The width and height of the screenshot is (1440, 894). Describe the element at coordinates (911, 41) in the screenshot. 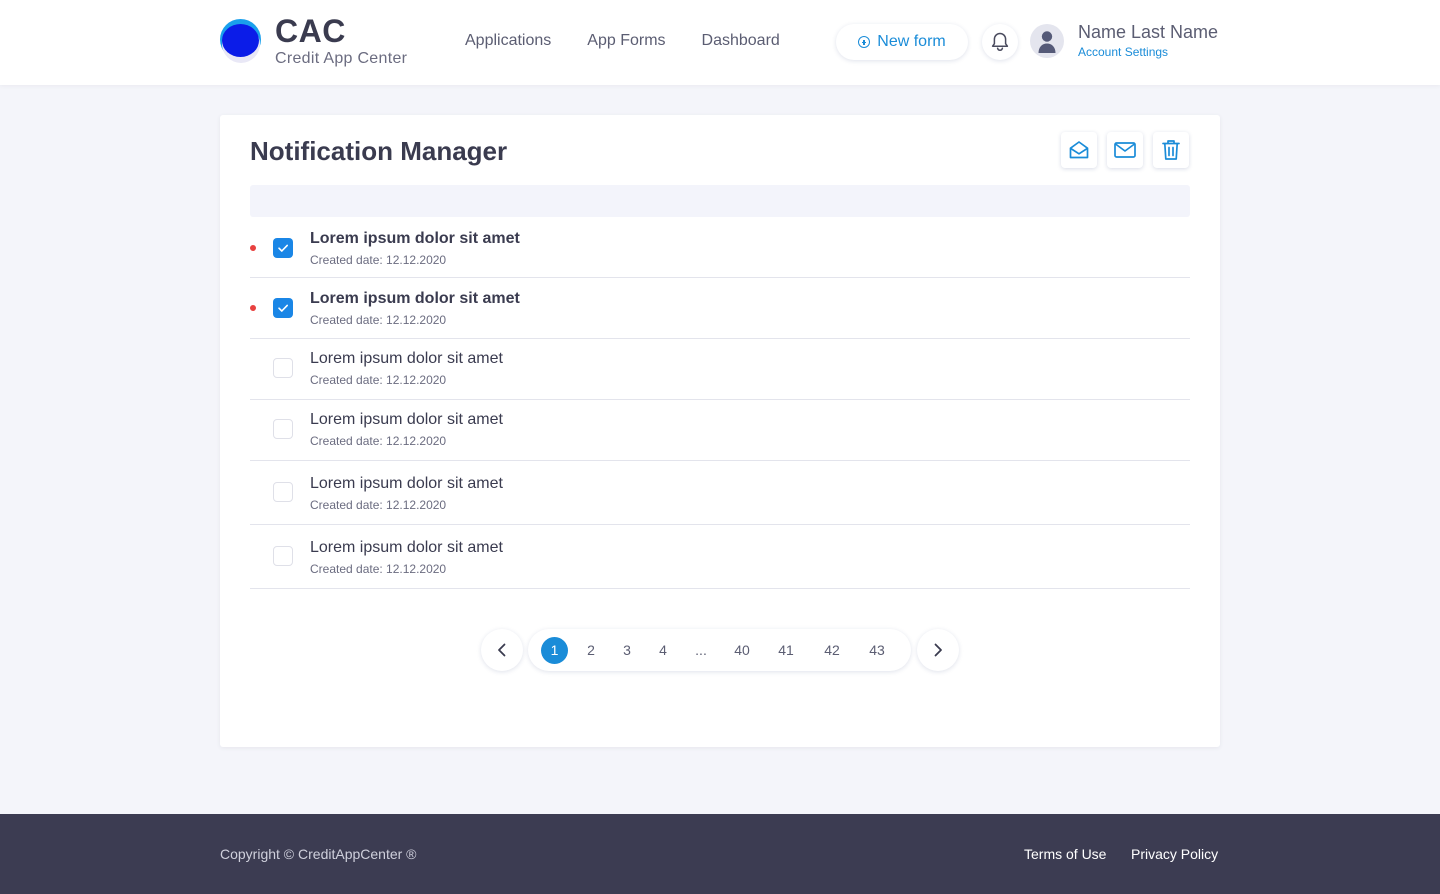

I see `new-form-label: New form` at that location.